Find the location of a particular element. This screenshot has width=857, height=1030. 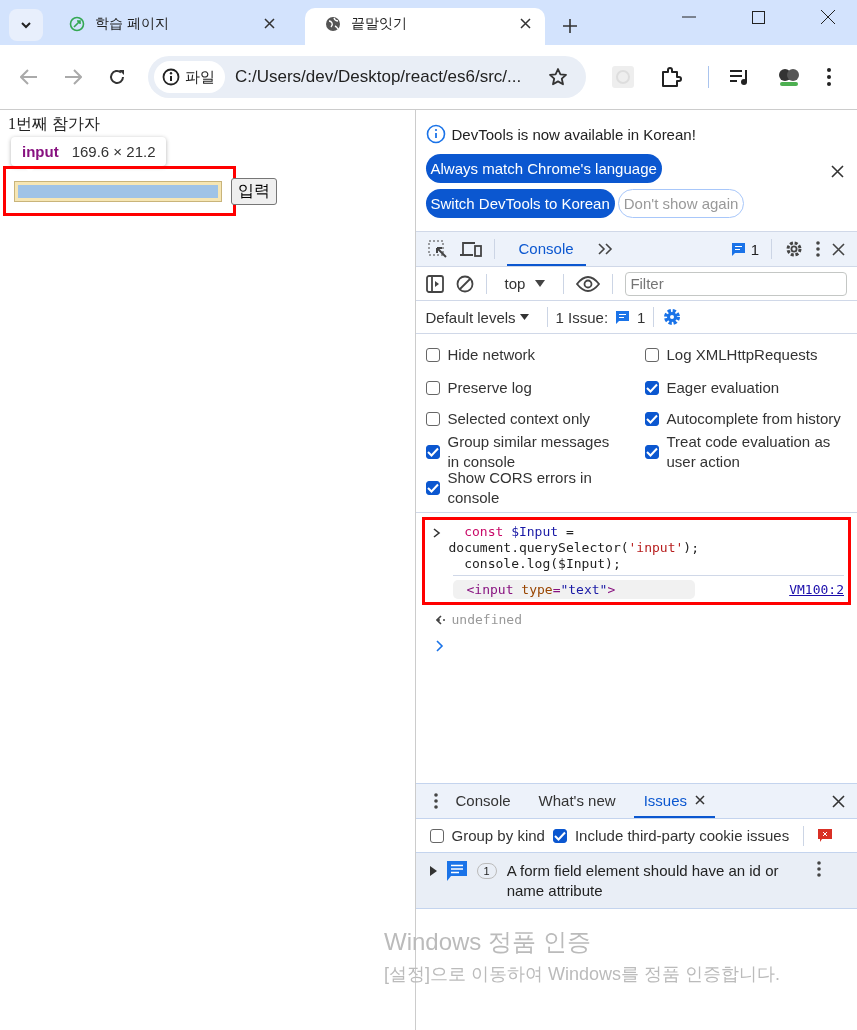

setting-checkbox: Treat code evaluation as user action is located at coordinates (745, 452).